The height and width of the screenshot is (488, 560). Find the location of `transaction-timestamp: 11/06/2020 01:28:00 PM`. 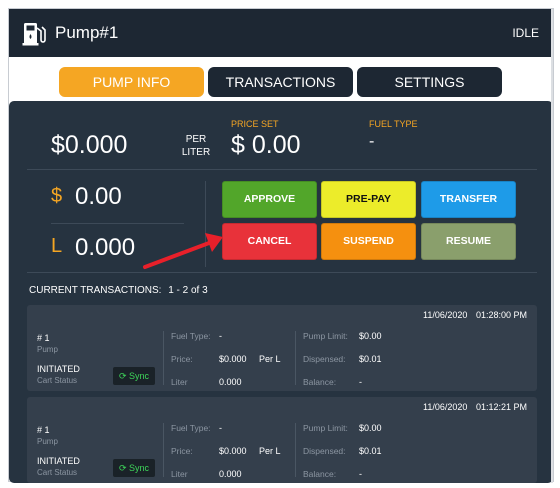

transaction-timestamp: 11/06/2020 01:28:00 PM is located at coordinates (475, 315).